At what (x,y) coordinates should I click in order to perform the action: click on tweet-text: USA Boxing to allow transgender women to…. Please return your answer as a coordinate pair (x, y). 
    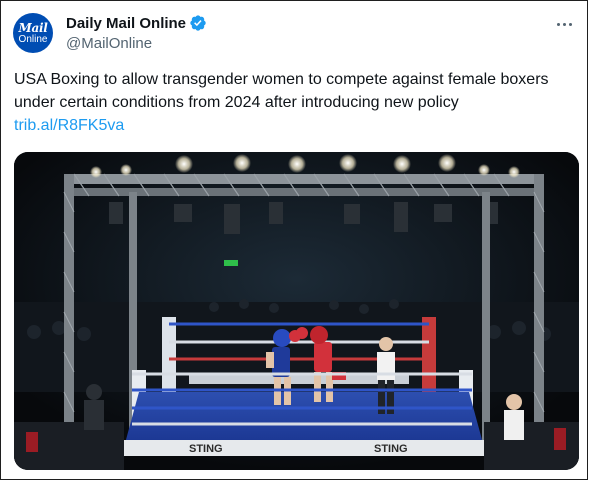
    Looking at the image, I should click on (296, 102).